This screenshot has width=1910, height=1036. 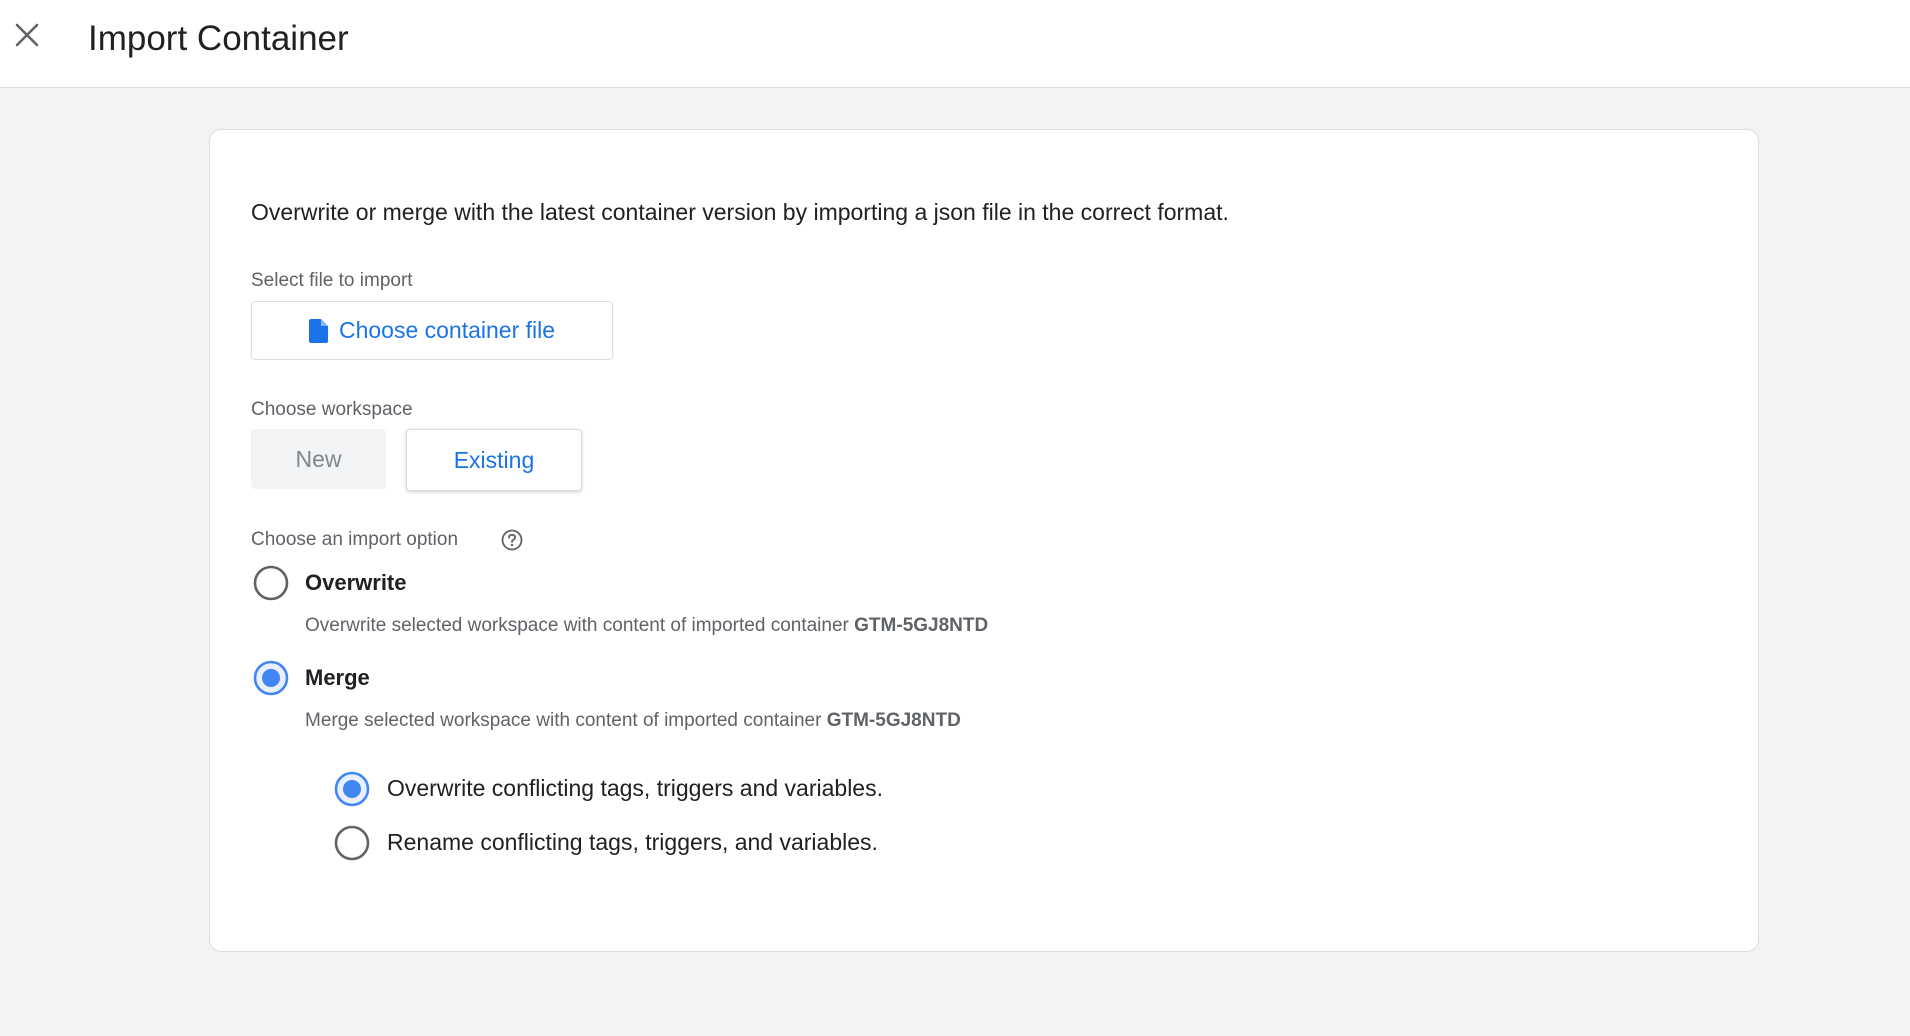 What do you see at coordinates (356, 582) in the screenshot?
I see `overwrite-title: Overwrite` at bounding box center [356, 582].